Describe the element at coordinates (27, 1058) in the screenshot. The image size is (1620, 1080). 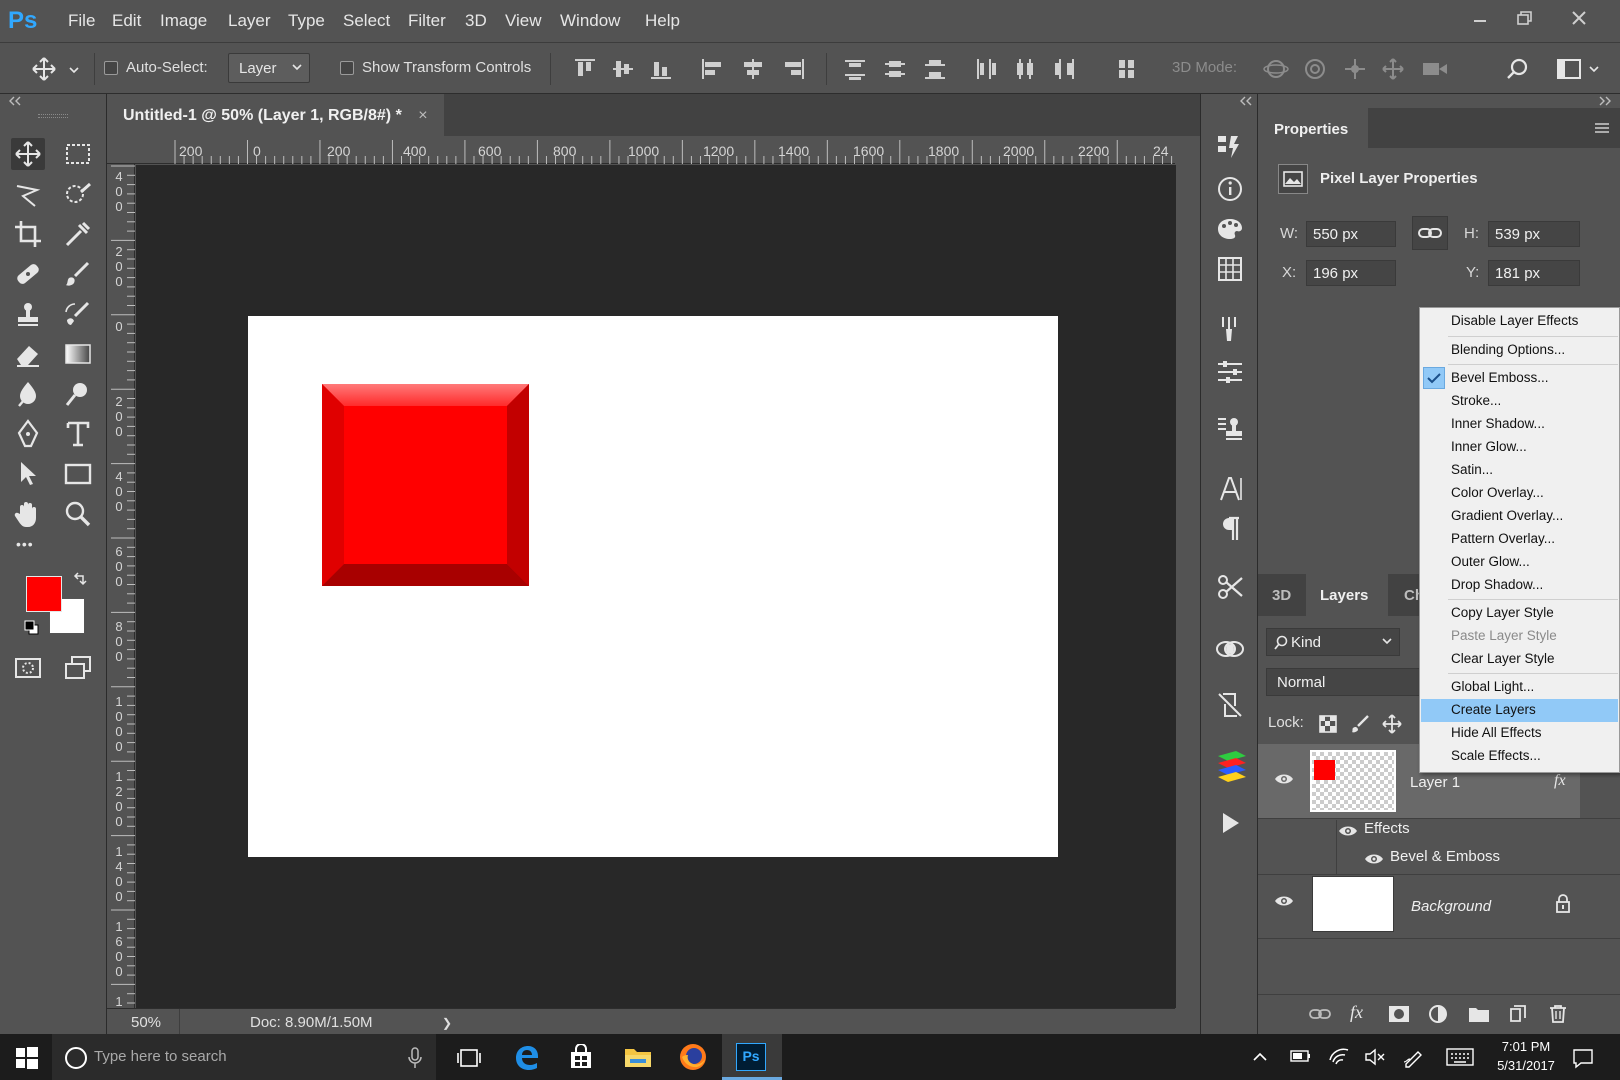
I see `windows-start-icon` at that location.